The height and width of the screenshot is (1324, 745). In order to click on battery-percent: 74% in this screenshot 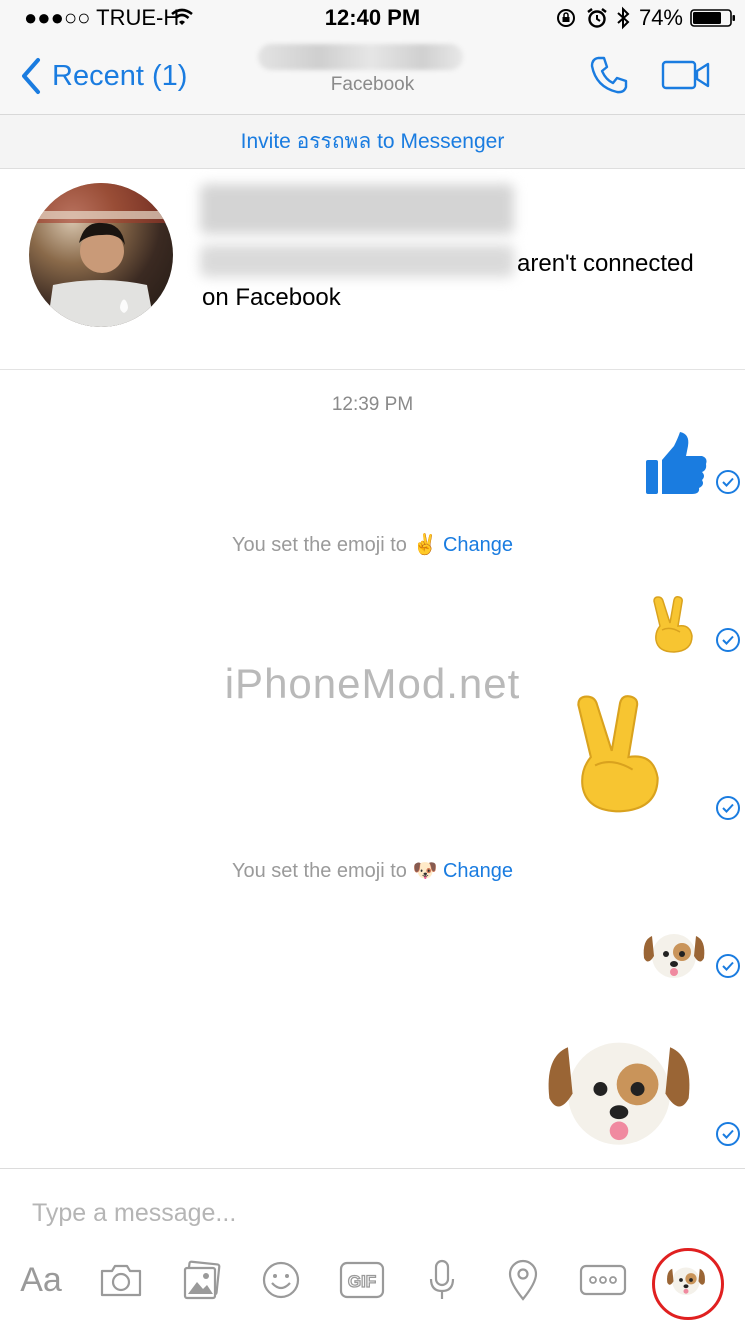, I will do `click(660, 17)`.